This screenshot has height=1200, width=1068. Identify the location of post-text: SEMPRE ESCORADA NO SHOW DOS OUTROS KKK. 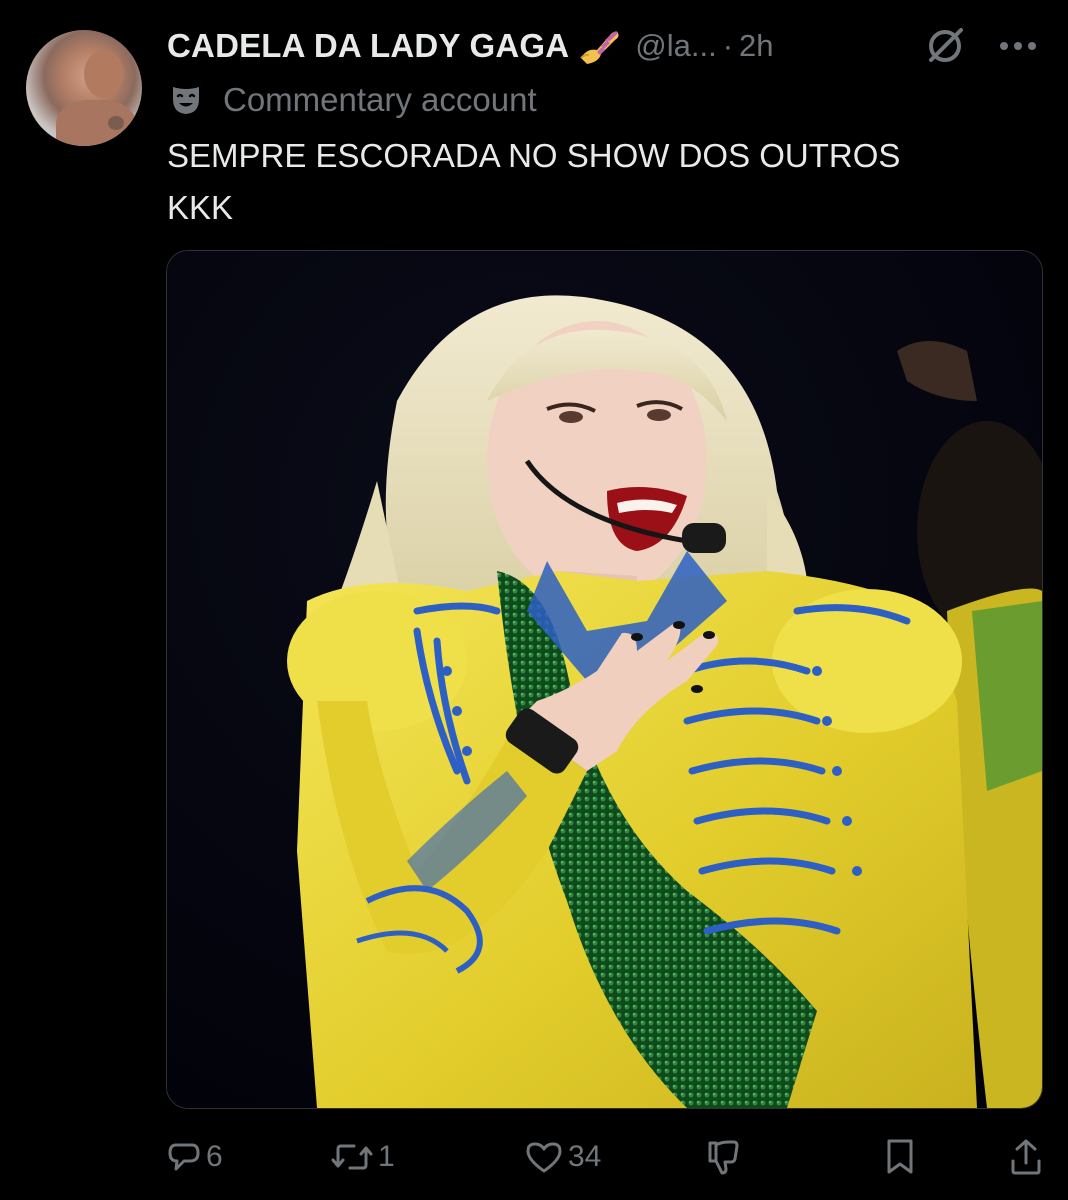
(602, 182).